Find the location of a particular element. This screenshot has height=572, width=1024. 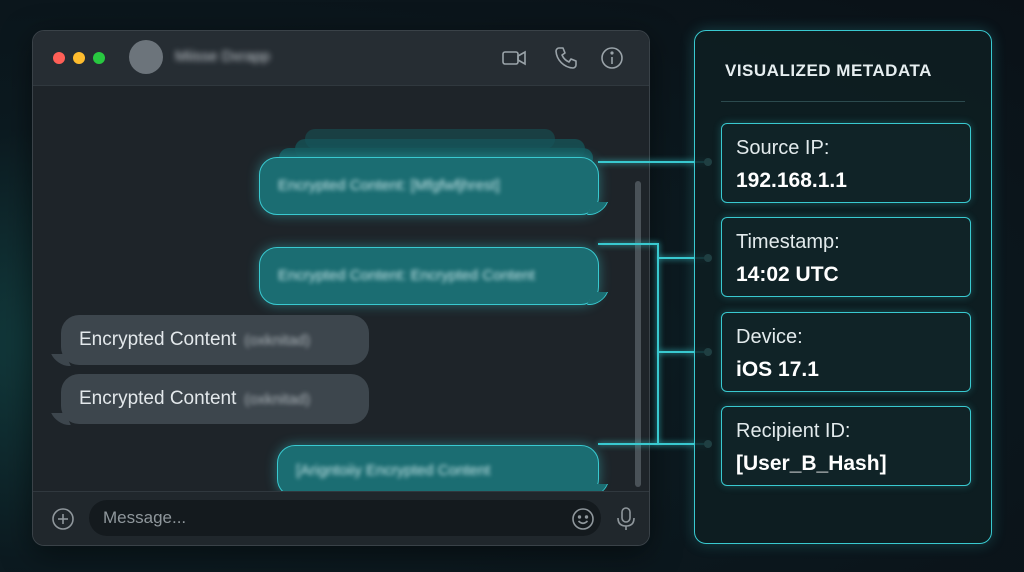

metadata-card-source-ip: Source IP: 192.168.1.1 is located at coordinates (846, 163).